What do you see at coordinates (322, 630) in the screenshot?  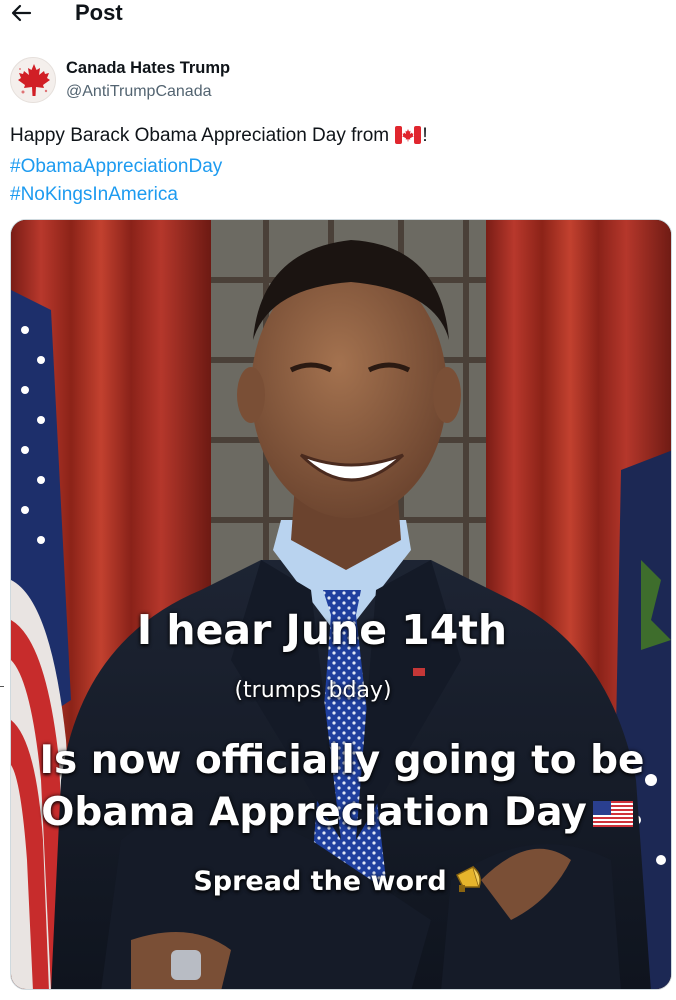 I see `overlay-line: I hear June 14th` at bounding box center [322, 630].